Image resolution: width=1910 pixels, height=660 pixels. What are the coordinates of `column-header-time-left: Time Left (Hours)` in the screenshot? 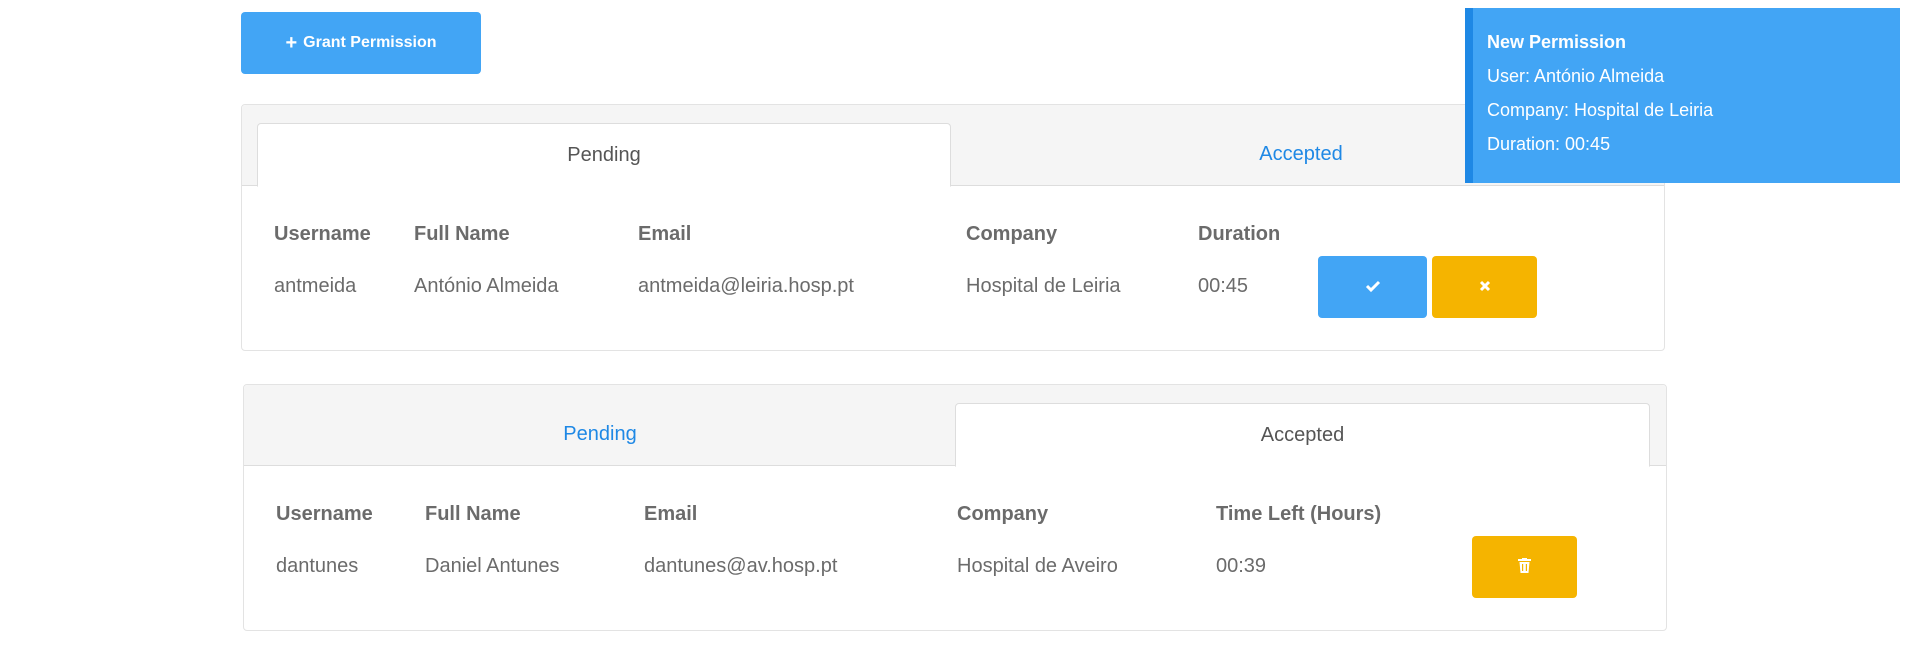 It's located at (1299, 514).